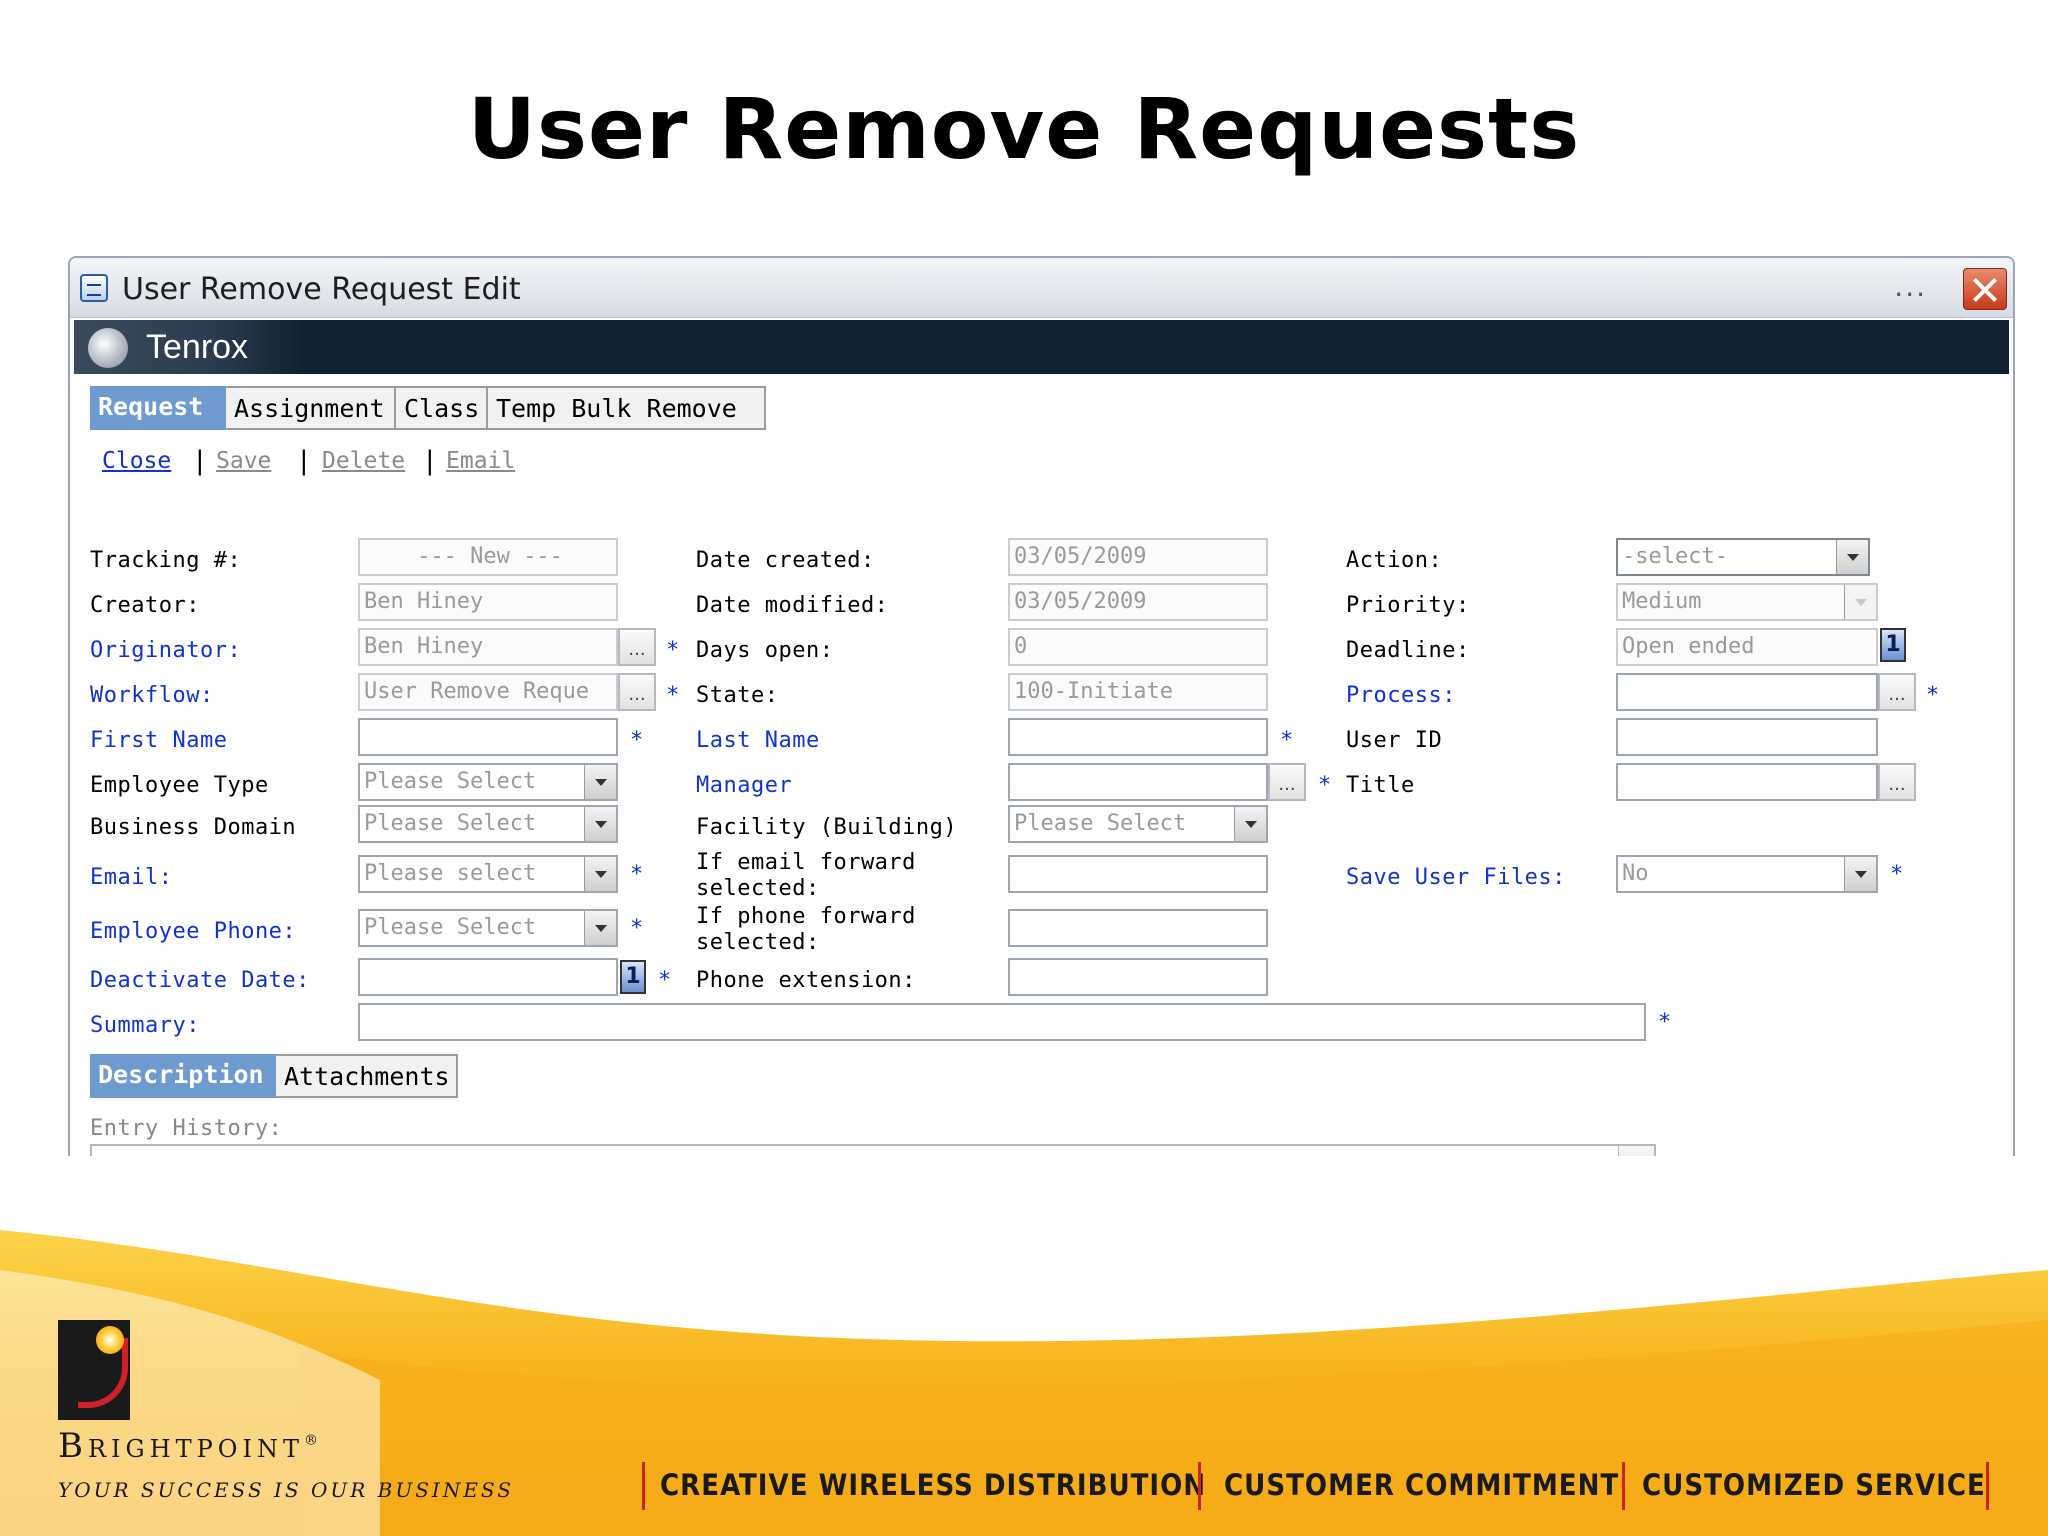  Describe the element at coordinates (488, 647) in the screenshot. I see `originator-field: Ben Hiney` at that location.